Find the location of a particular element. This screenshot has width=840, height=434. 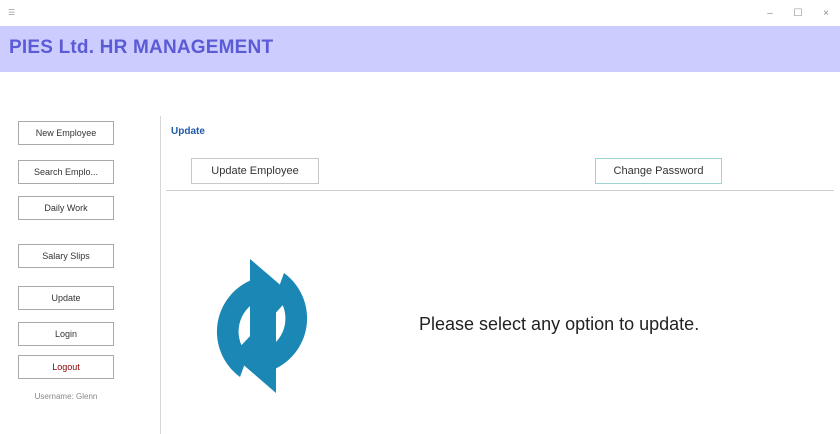

app-icon: ☰ is located at coordinates (12, 12).